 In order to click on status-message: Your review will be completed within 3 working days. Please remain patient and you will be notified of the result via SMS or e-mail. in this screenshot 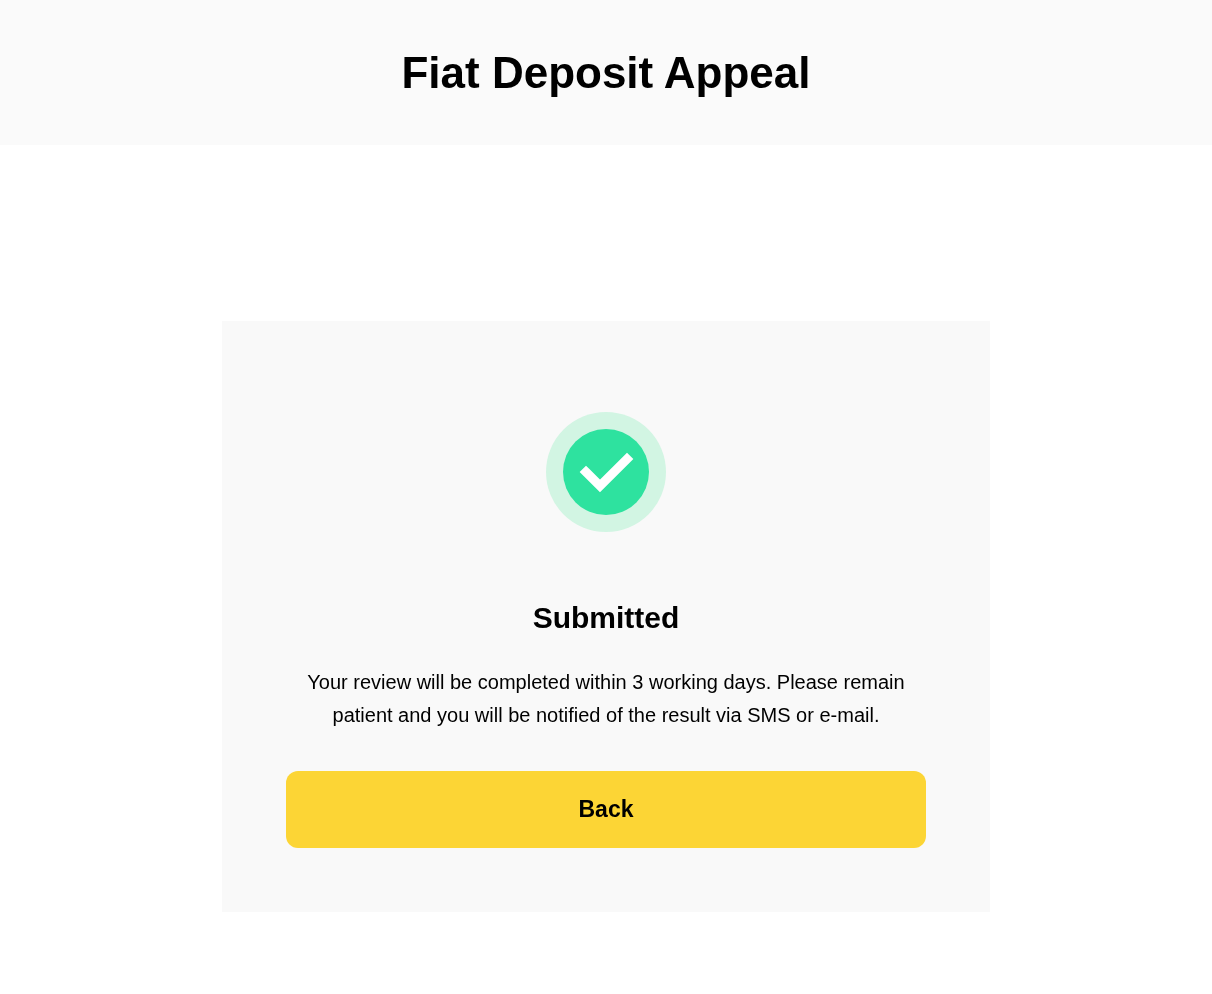, I will do `click(606, 699)`.